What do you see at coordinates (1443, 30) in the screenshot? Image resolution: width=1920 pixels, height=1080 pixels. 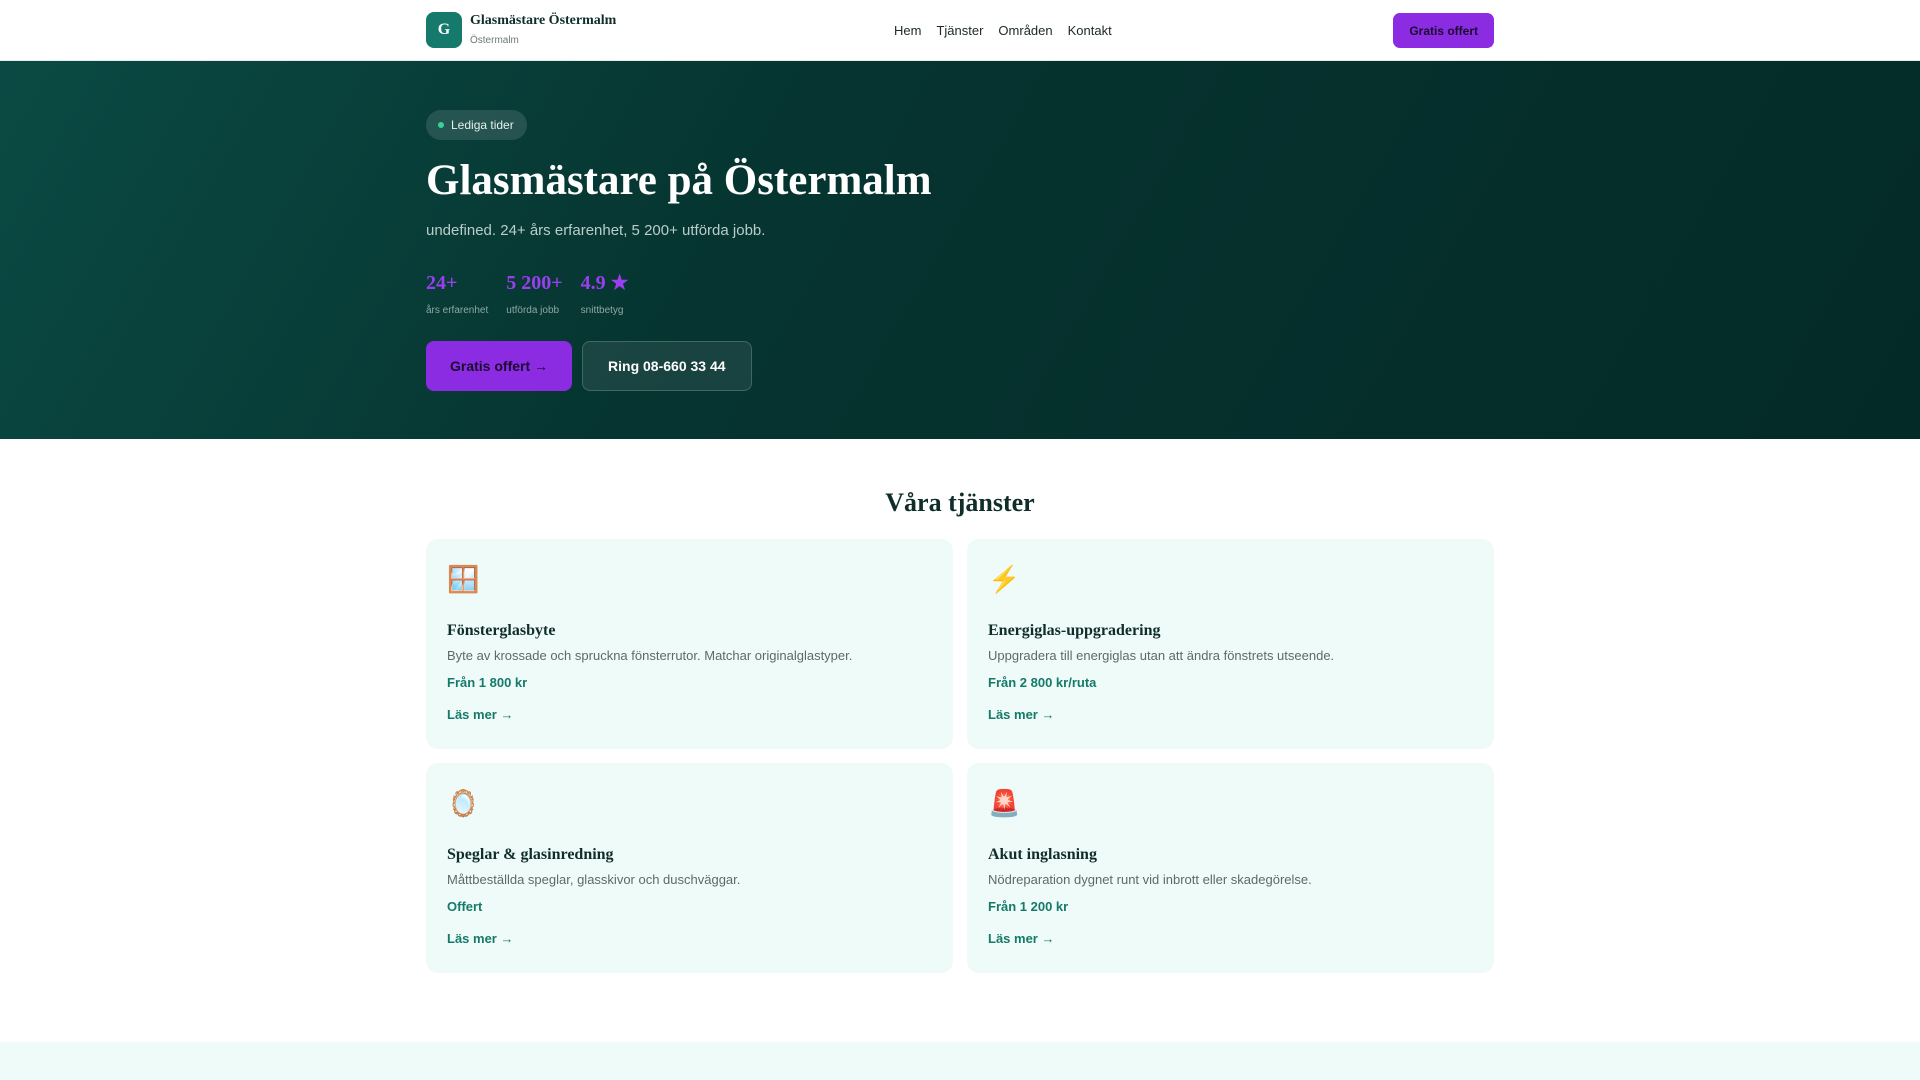 I see `header-quote-button: Gratis offert` at bounding box center [1443, 30].